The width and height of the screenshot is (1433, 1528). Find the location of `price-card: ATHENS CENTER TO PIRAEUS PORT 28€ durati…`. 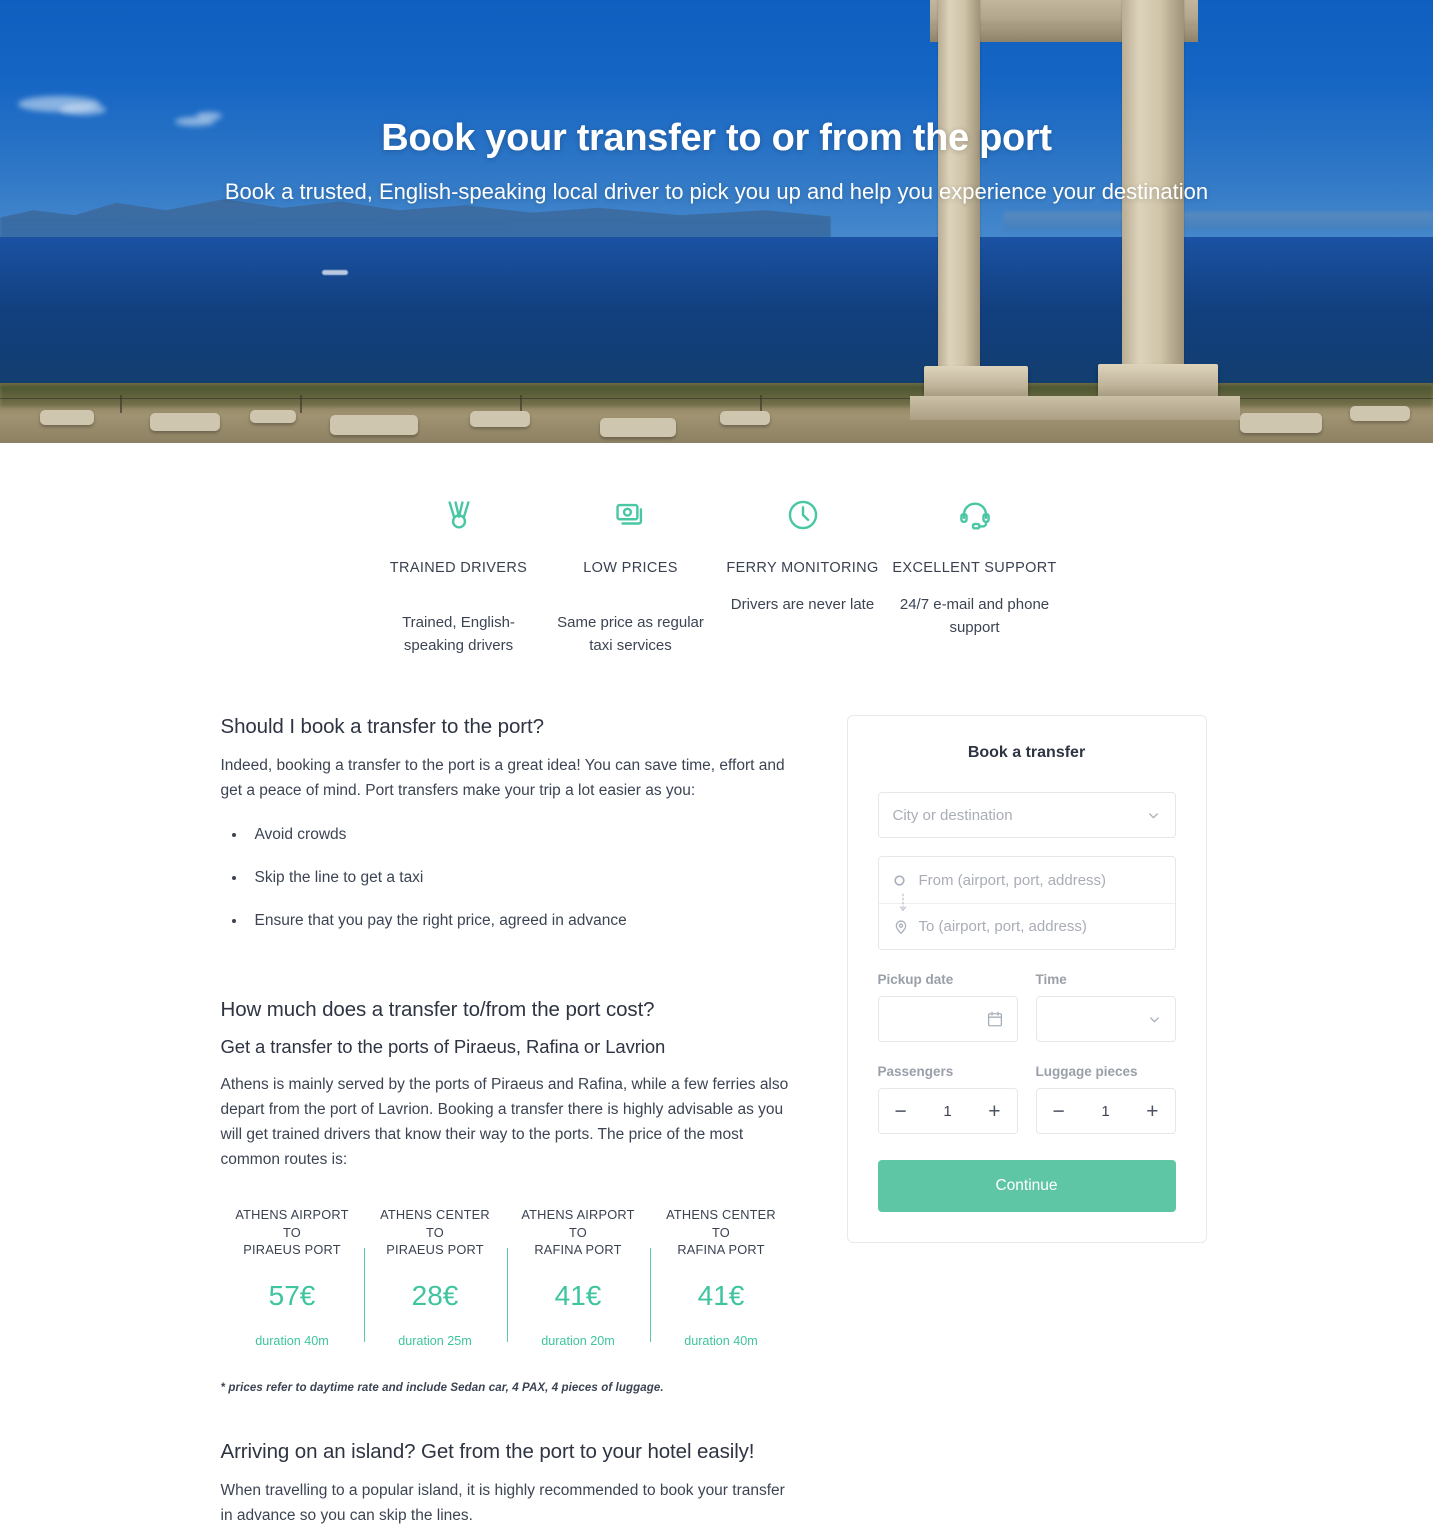

price-card: ATHENS CENTER TO PIRAEUS PORT 28€ durati… is located at coordinates (435, 1277).